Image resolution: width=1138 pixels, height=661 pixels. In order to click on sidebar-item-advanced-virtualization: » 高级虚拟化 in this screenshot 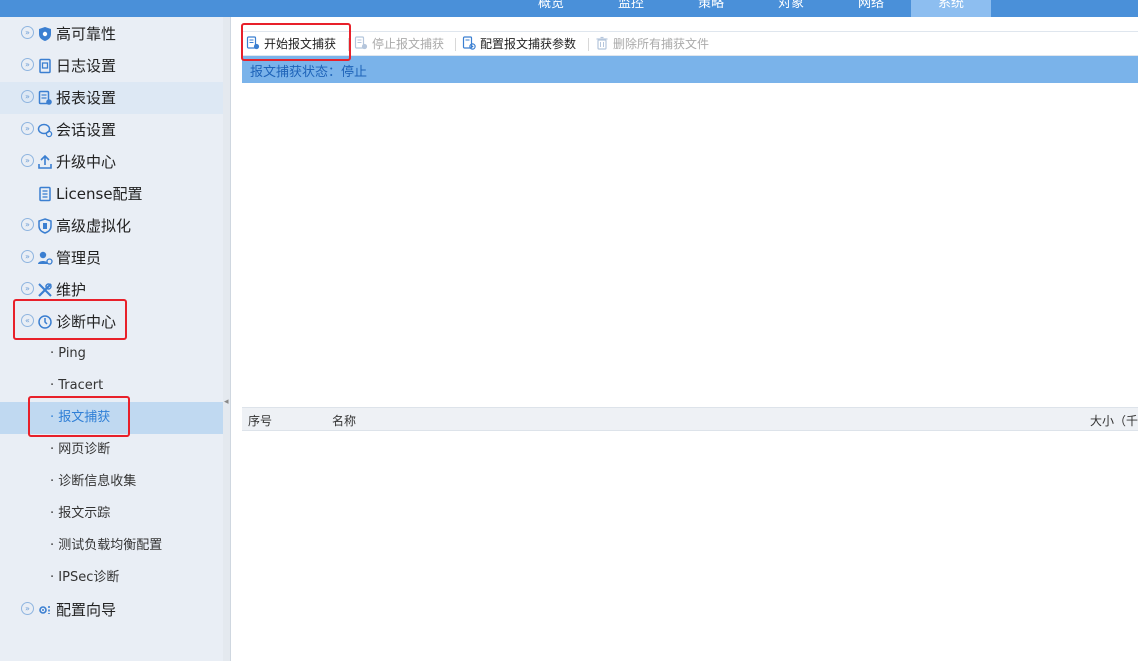, I will do `click(111, 226)`.